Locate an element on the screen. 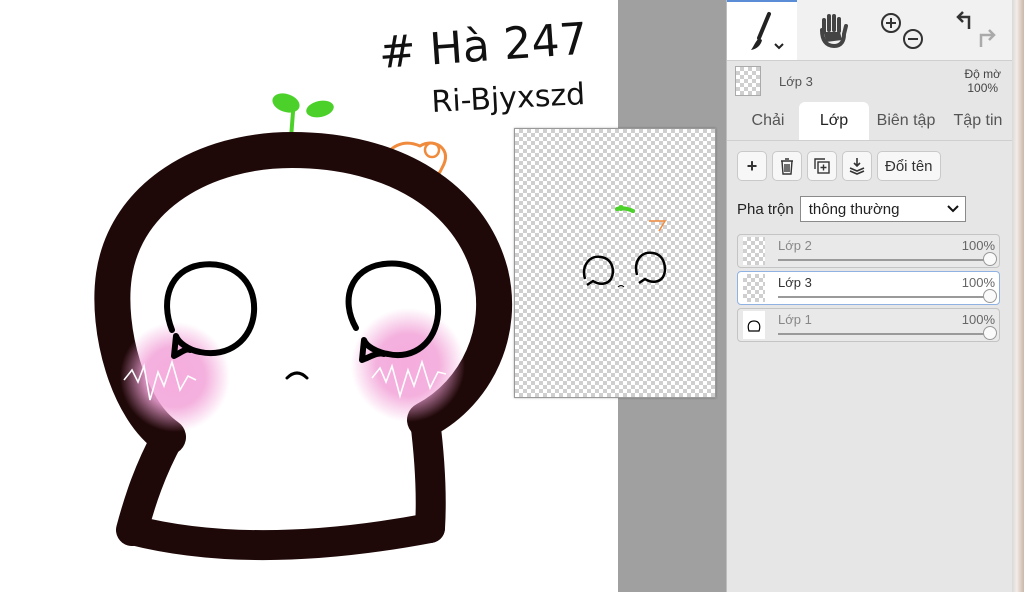  blend-mode-value: thông thường is located at coordinates (854, 209).